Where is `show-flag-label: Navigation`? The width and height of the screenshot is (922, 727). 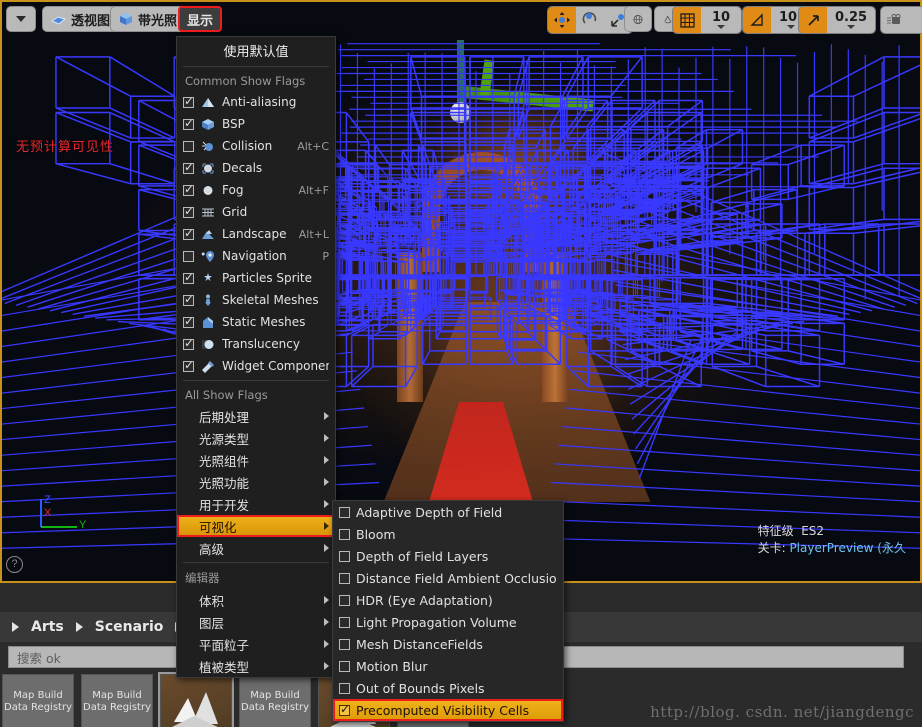 show-flag-label: Navigation is located at coordinates (254, 256).